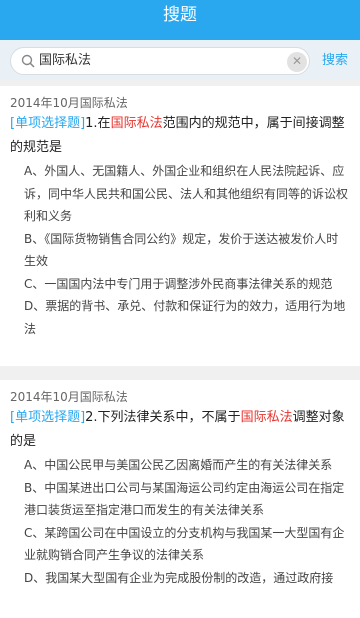 This screenshot has width=360, height=618. Describe the element at coordinates (335, 61) in the screenshot. I see `search-button: 搜索` at that location.